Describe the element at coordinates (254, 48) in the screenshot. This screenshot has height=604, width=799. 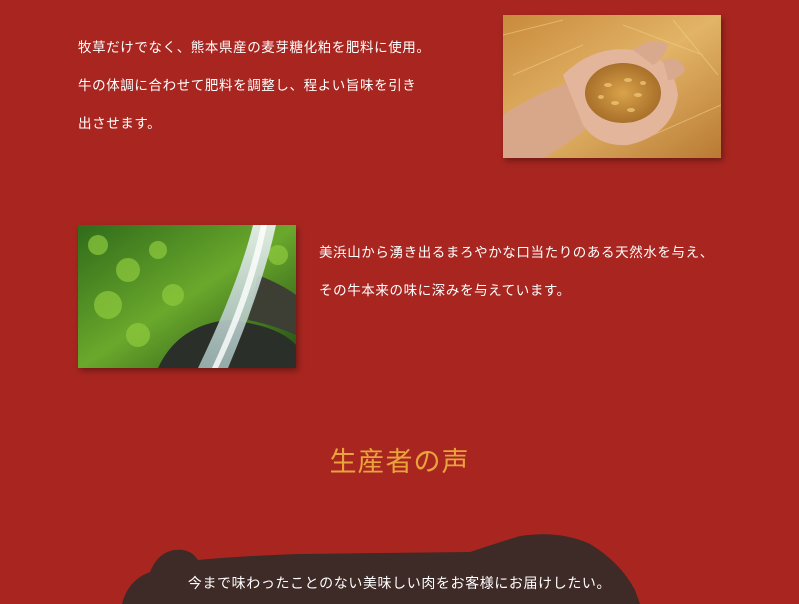
I see `feed-line: 牧草だけでなく、熊本県産の麦芽糖化粕を肥料に使用。` at that location.